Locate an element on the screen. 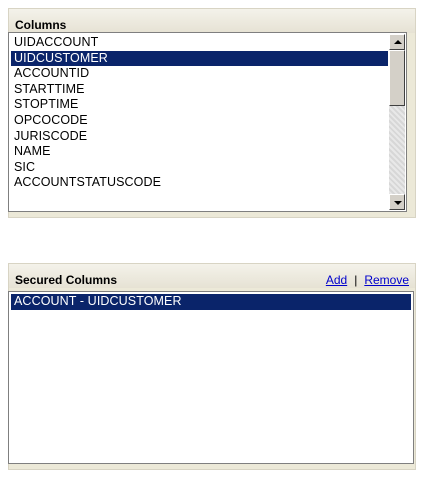 This screenshot has width=422, height=478. list-item-selected: ACCOUNT - UIDCUSTOMER is located at coordinates (211, 302).